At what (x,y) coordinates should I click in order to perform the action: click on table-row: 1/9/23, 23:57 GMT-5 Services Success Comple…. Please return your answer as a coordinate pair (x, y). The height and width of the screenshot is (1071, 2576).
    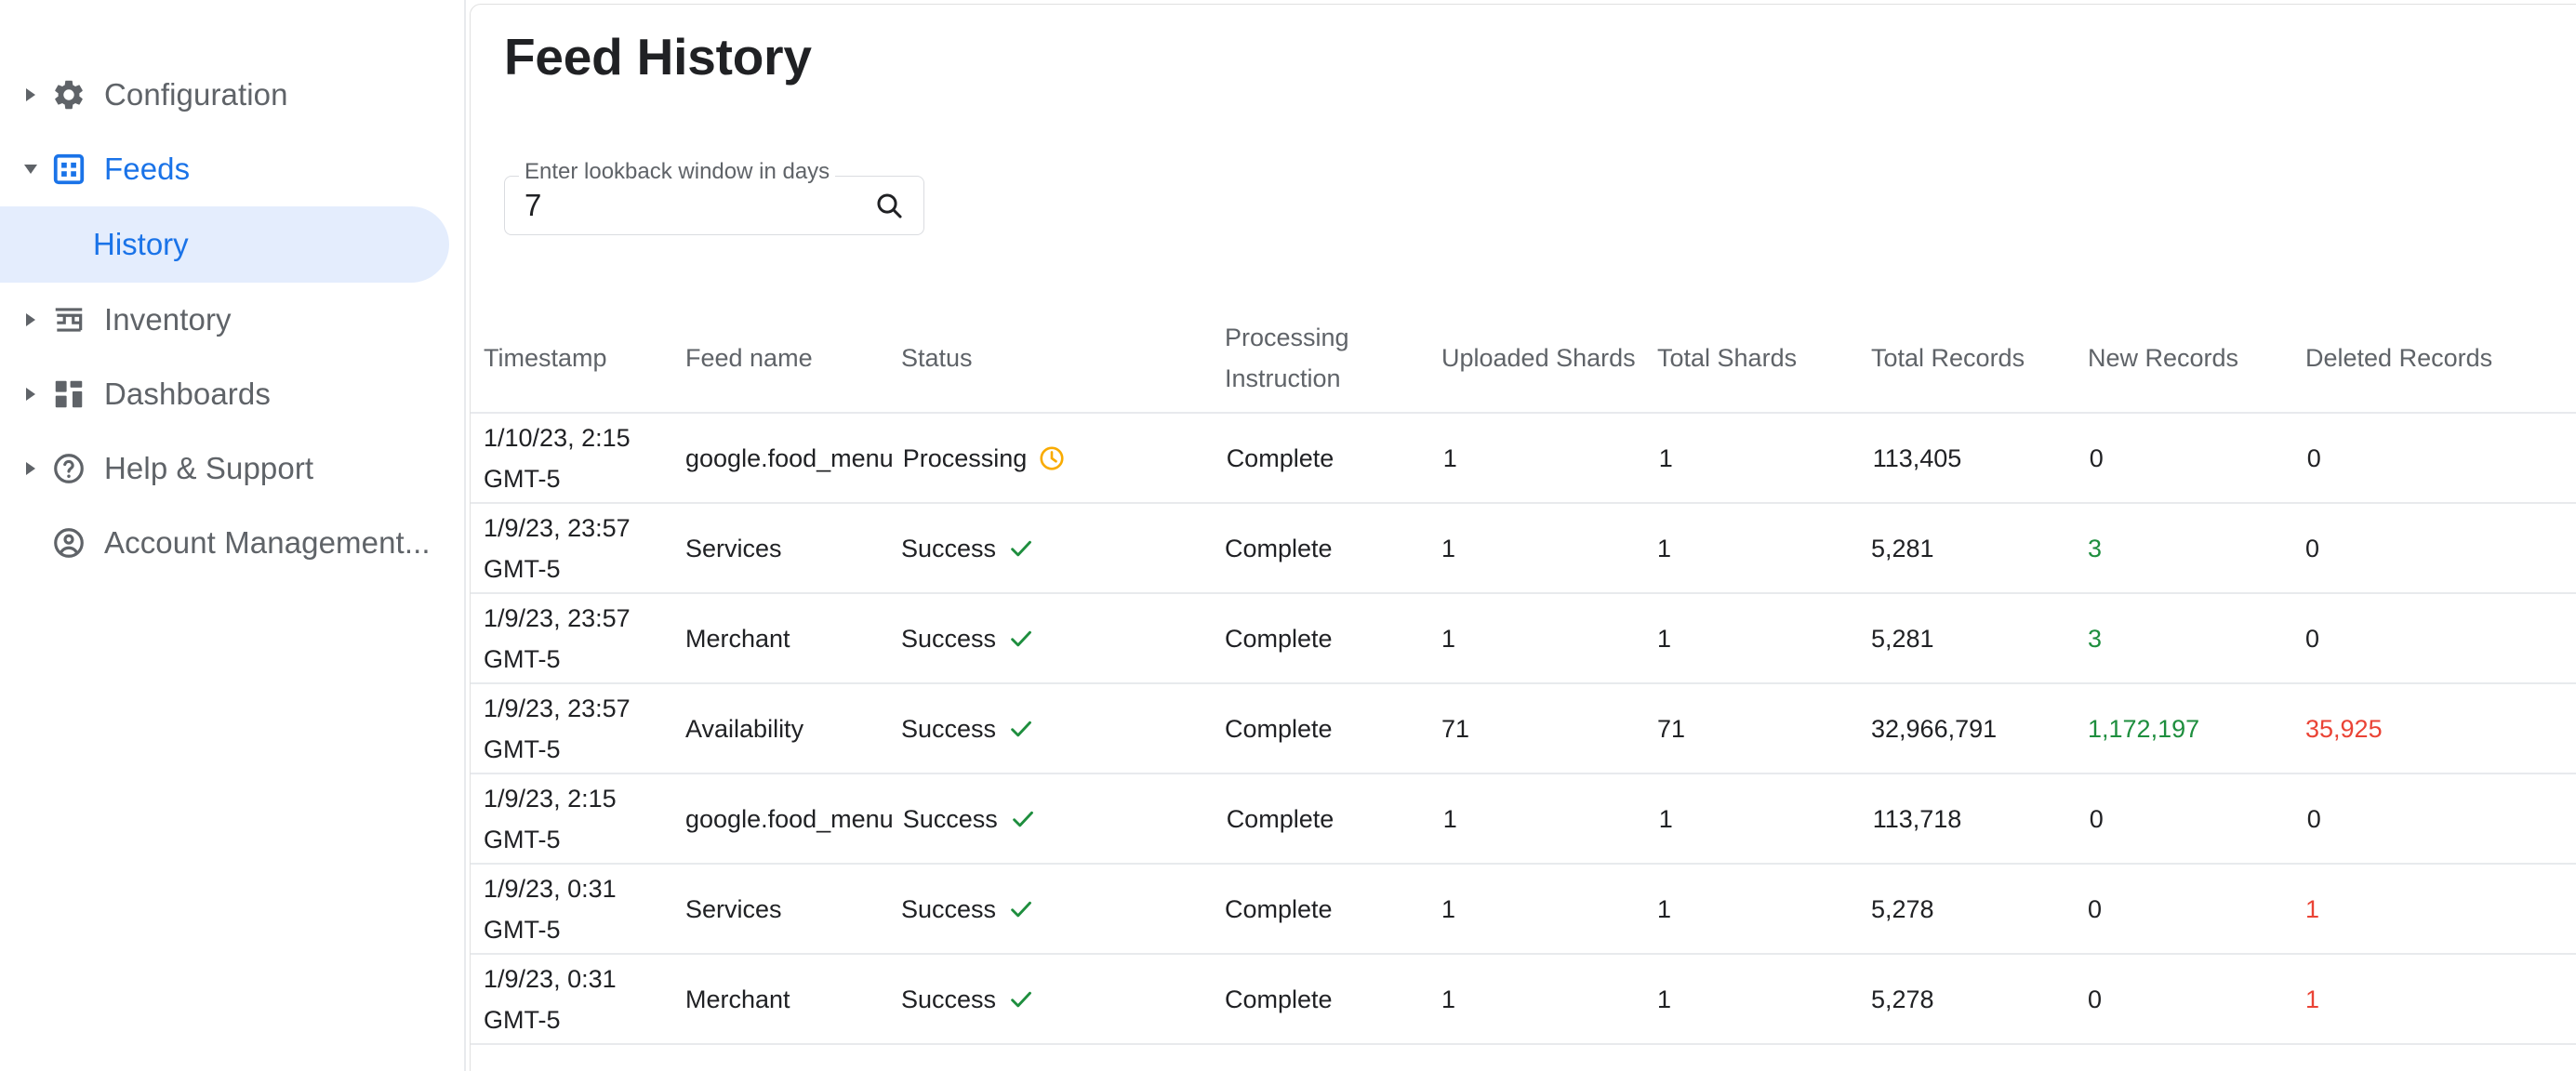
    Looking at the image, I should click on (1523, 549).